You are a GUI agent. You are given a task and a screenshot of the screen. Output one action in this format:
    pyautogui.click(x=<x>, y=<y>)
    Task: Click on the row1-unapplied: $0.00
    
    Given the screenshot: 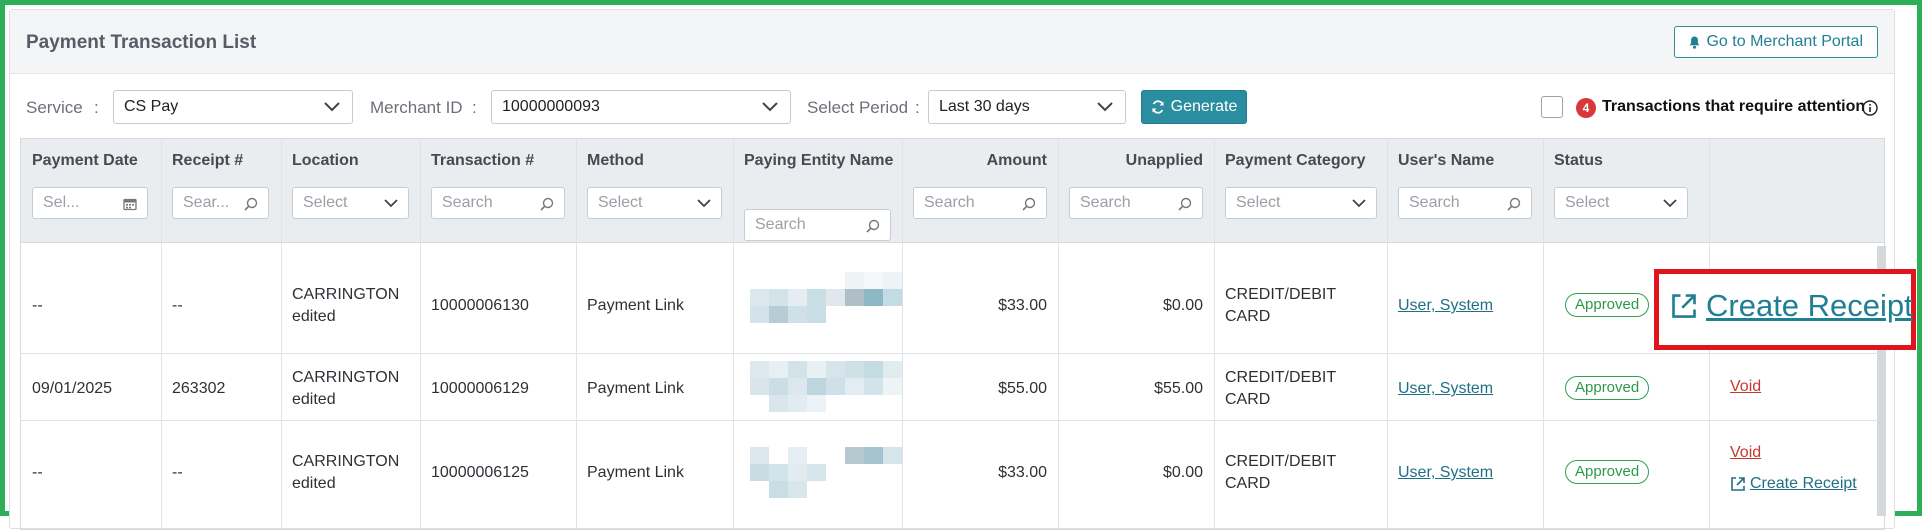 What is the action you would take?
    pyautogui.click(x=1182, y=305)
    